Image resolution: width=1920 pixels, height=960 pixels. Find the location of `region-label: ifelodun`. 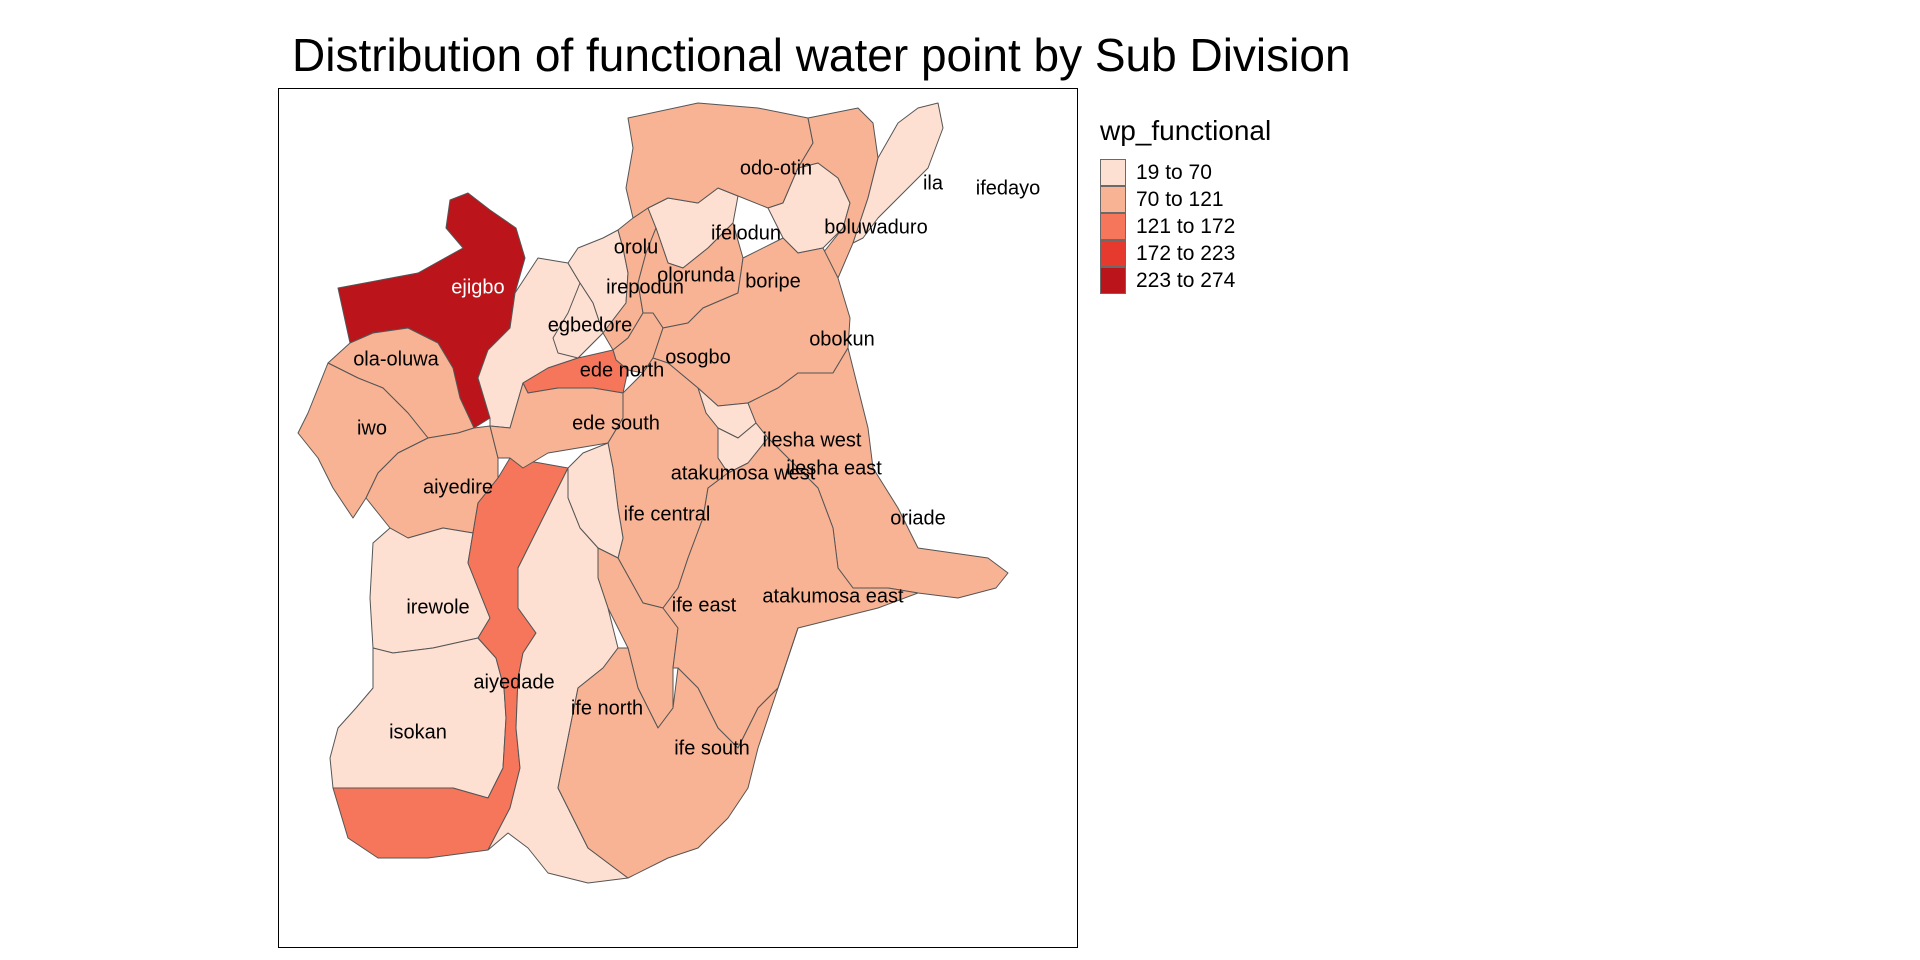

region-label: ifelodun is located at coordinates (746, 233).